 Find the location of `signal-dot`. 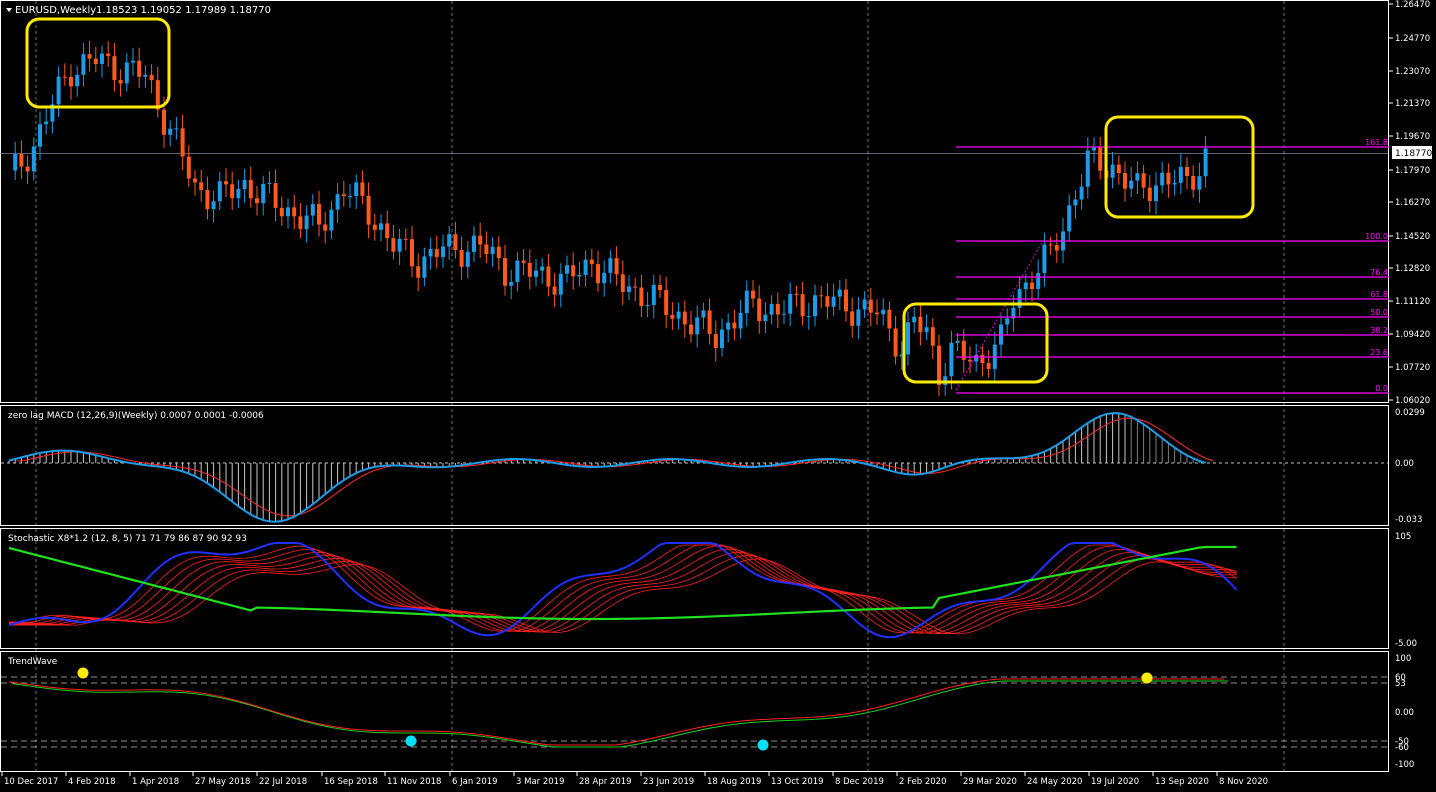

signal-dot is located at coordinates (83, 673).